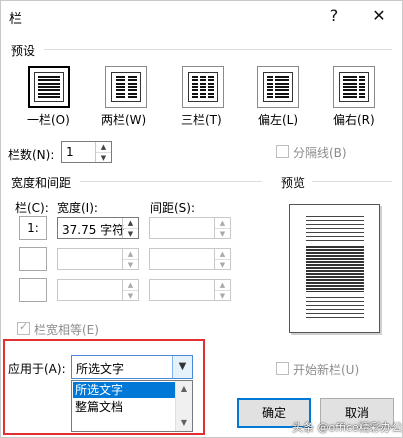 The height and width of the screenshot is (438, 403). I want to click on width-arrows-3: ▲ ▼, so click(130, 290).